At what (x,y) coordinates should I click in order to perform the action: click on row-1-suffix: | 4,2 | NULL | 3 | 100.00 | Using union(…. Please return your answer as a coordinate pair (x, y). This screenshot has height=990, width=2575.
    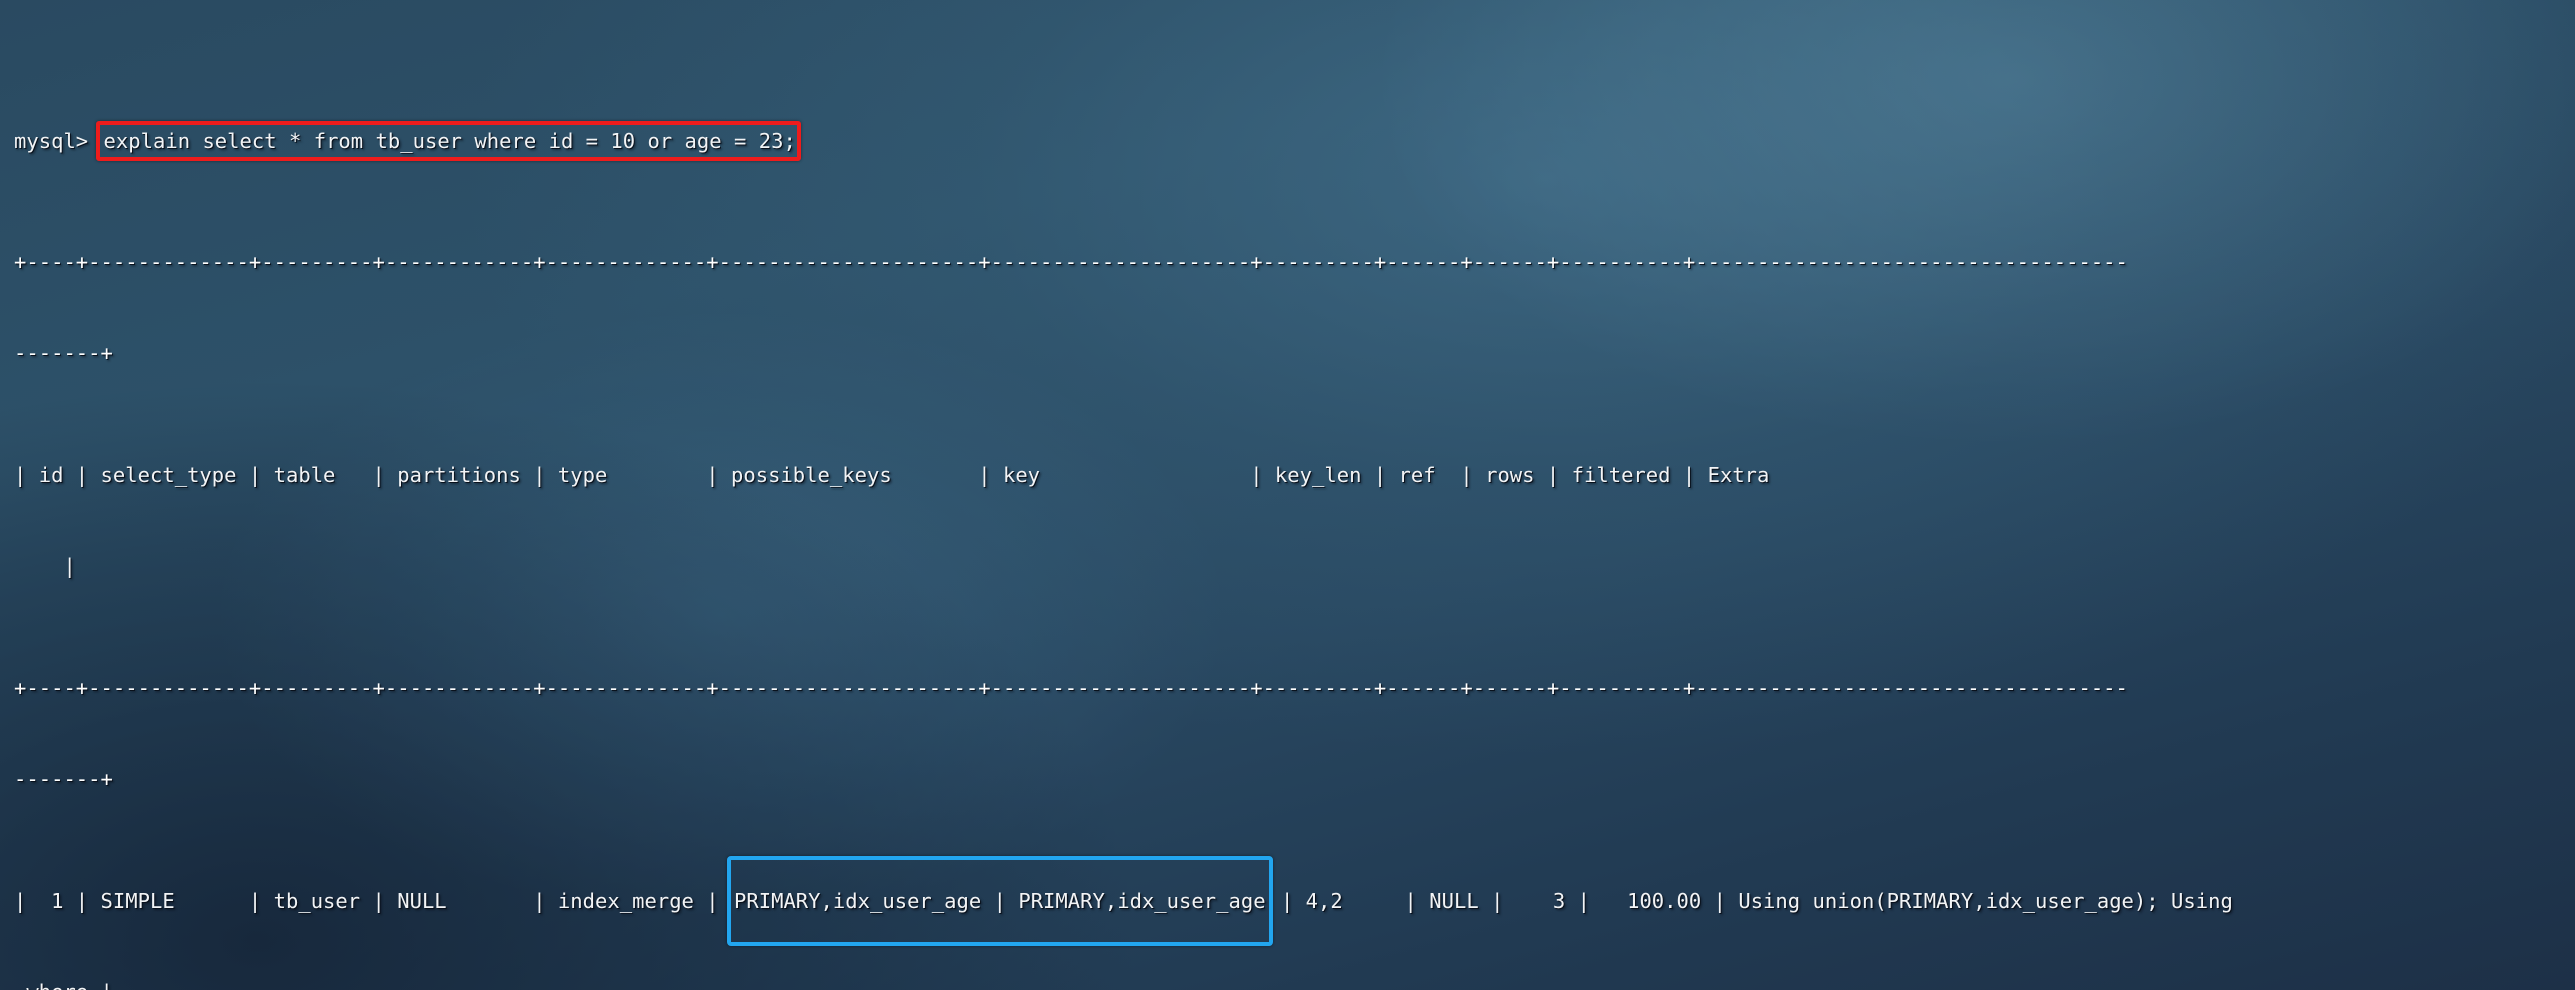
    Looking at the image, I should click on (1750, 900).